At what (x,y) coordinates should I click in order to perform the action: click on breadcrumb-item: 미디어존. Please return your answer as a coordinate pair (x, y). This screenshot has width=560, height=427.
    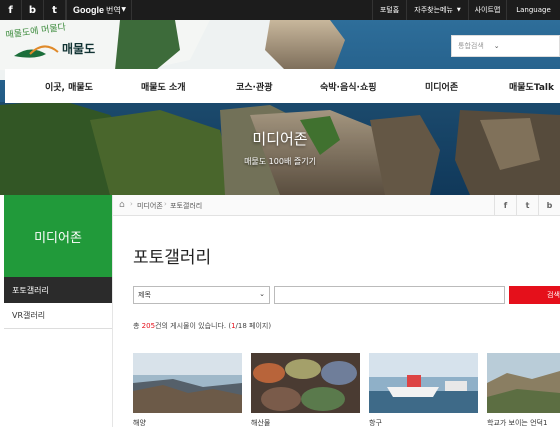
    Looking at the image, I should click on (150, 206).